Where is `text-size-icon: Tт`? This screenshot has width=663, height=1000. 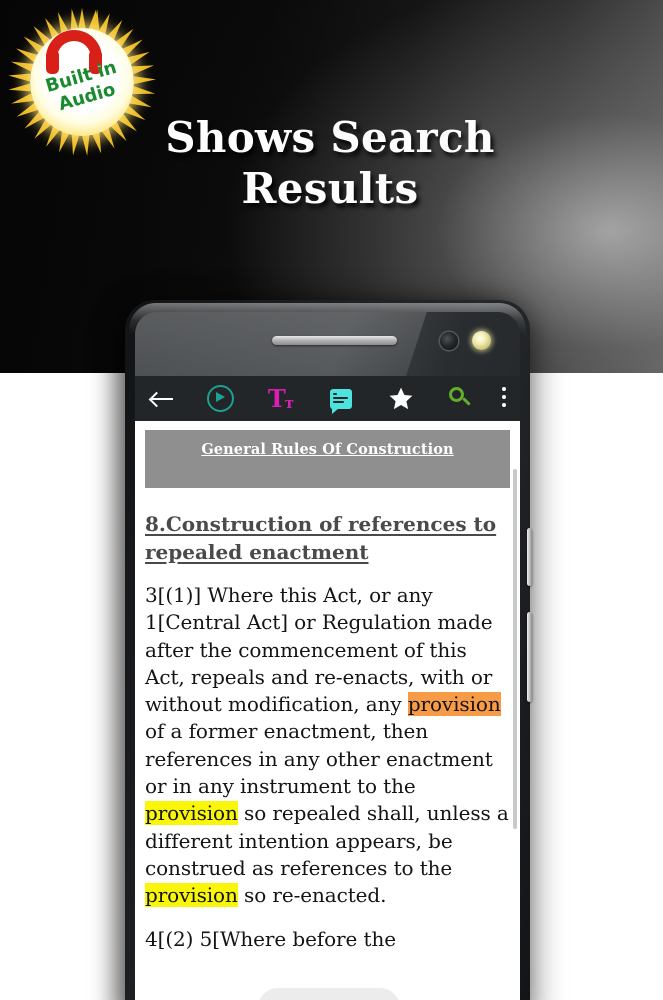
text-size-icon: Tт is located at coordinates (281, 398).